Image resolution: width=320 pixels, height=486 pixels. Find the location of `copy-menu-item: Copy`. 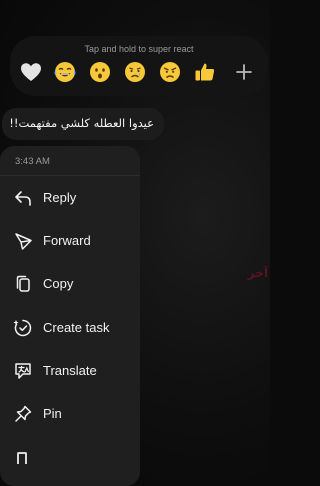

copy-menu-item: Copy is located at coordinates (70, 284).